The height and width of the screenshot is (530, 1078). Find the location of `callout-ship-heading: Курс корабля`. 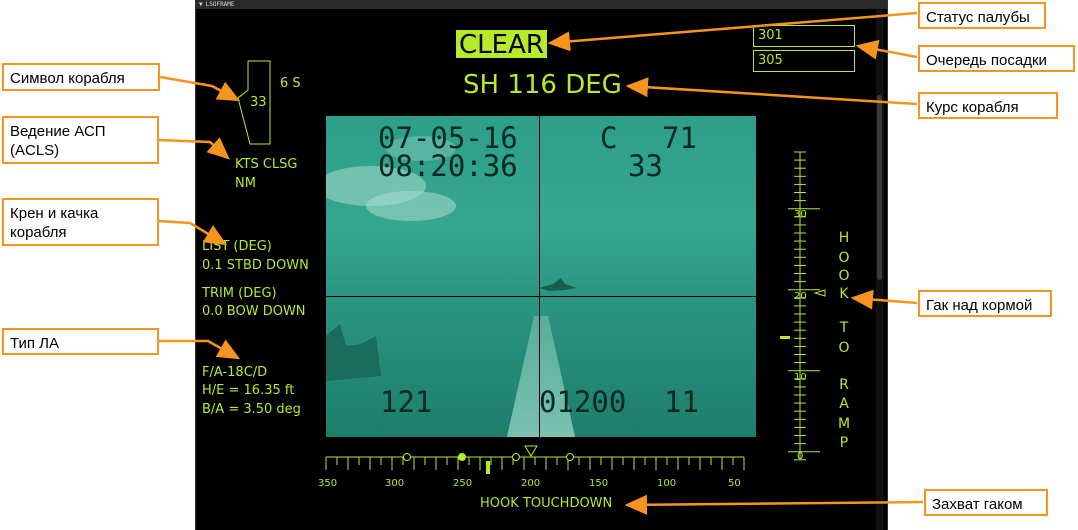

callout-ship-heading: Курс корабля is located at coordinates (988, 105).